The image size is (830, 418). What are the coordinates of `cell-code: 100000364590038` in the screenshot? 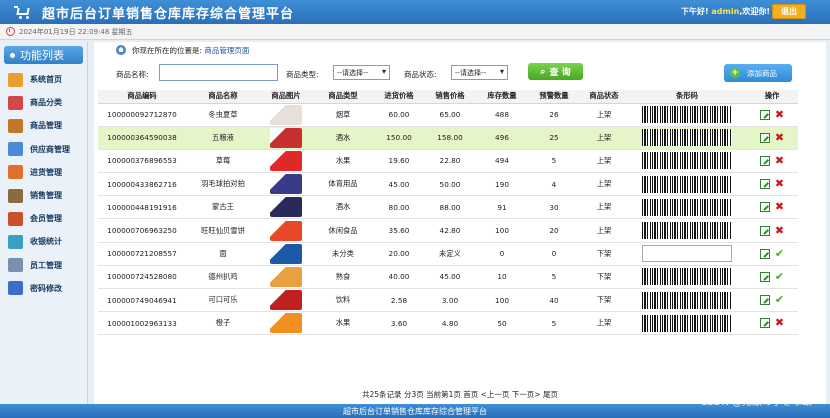 It's located at (142, 138).